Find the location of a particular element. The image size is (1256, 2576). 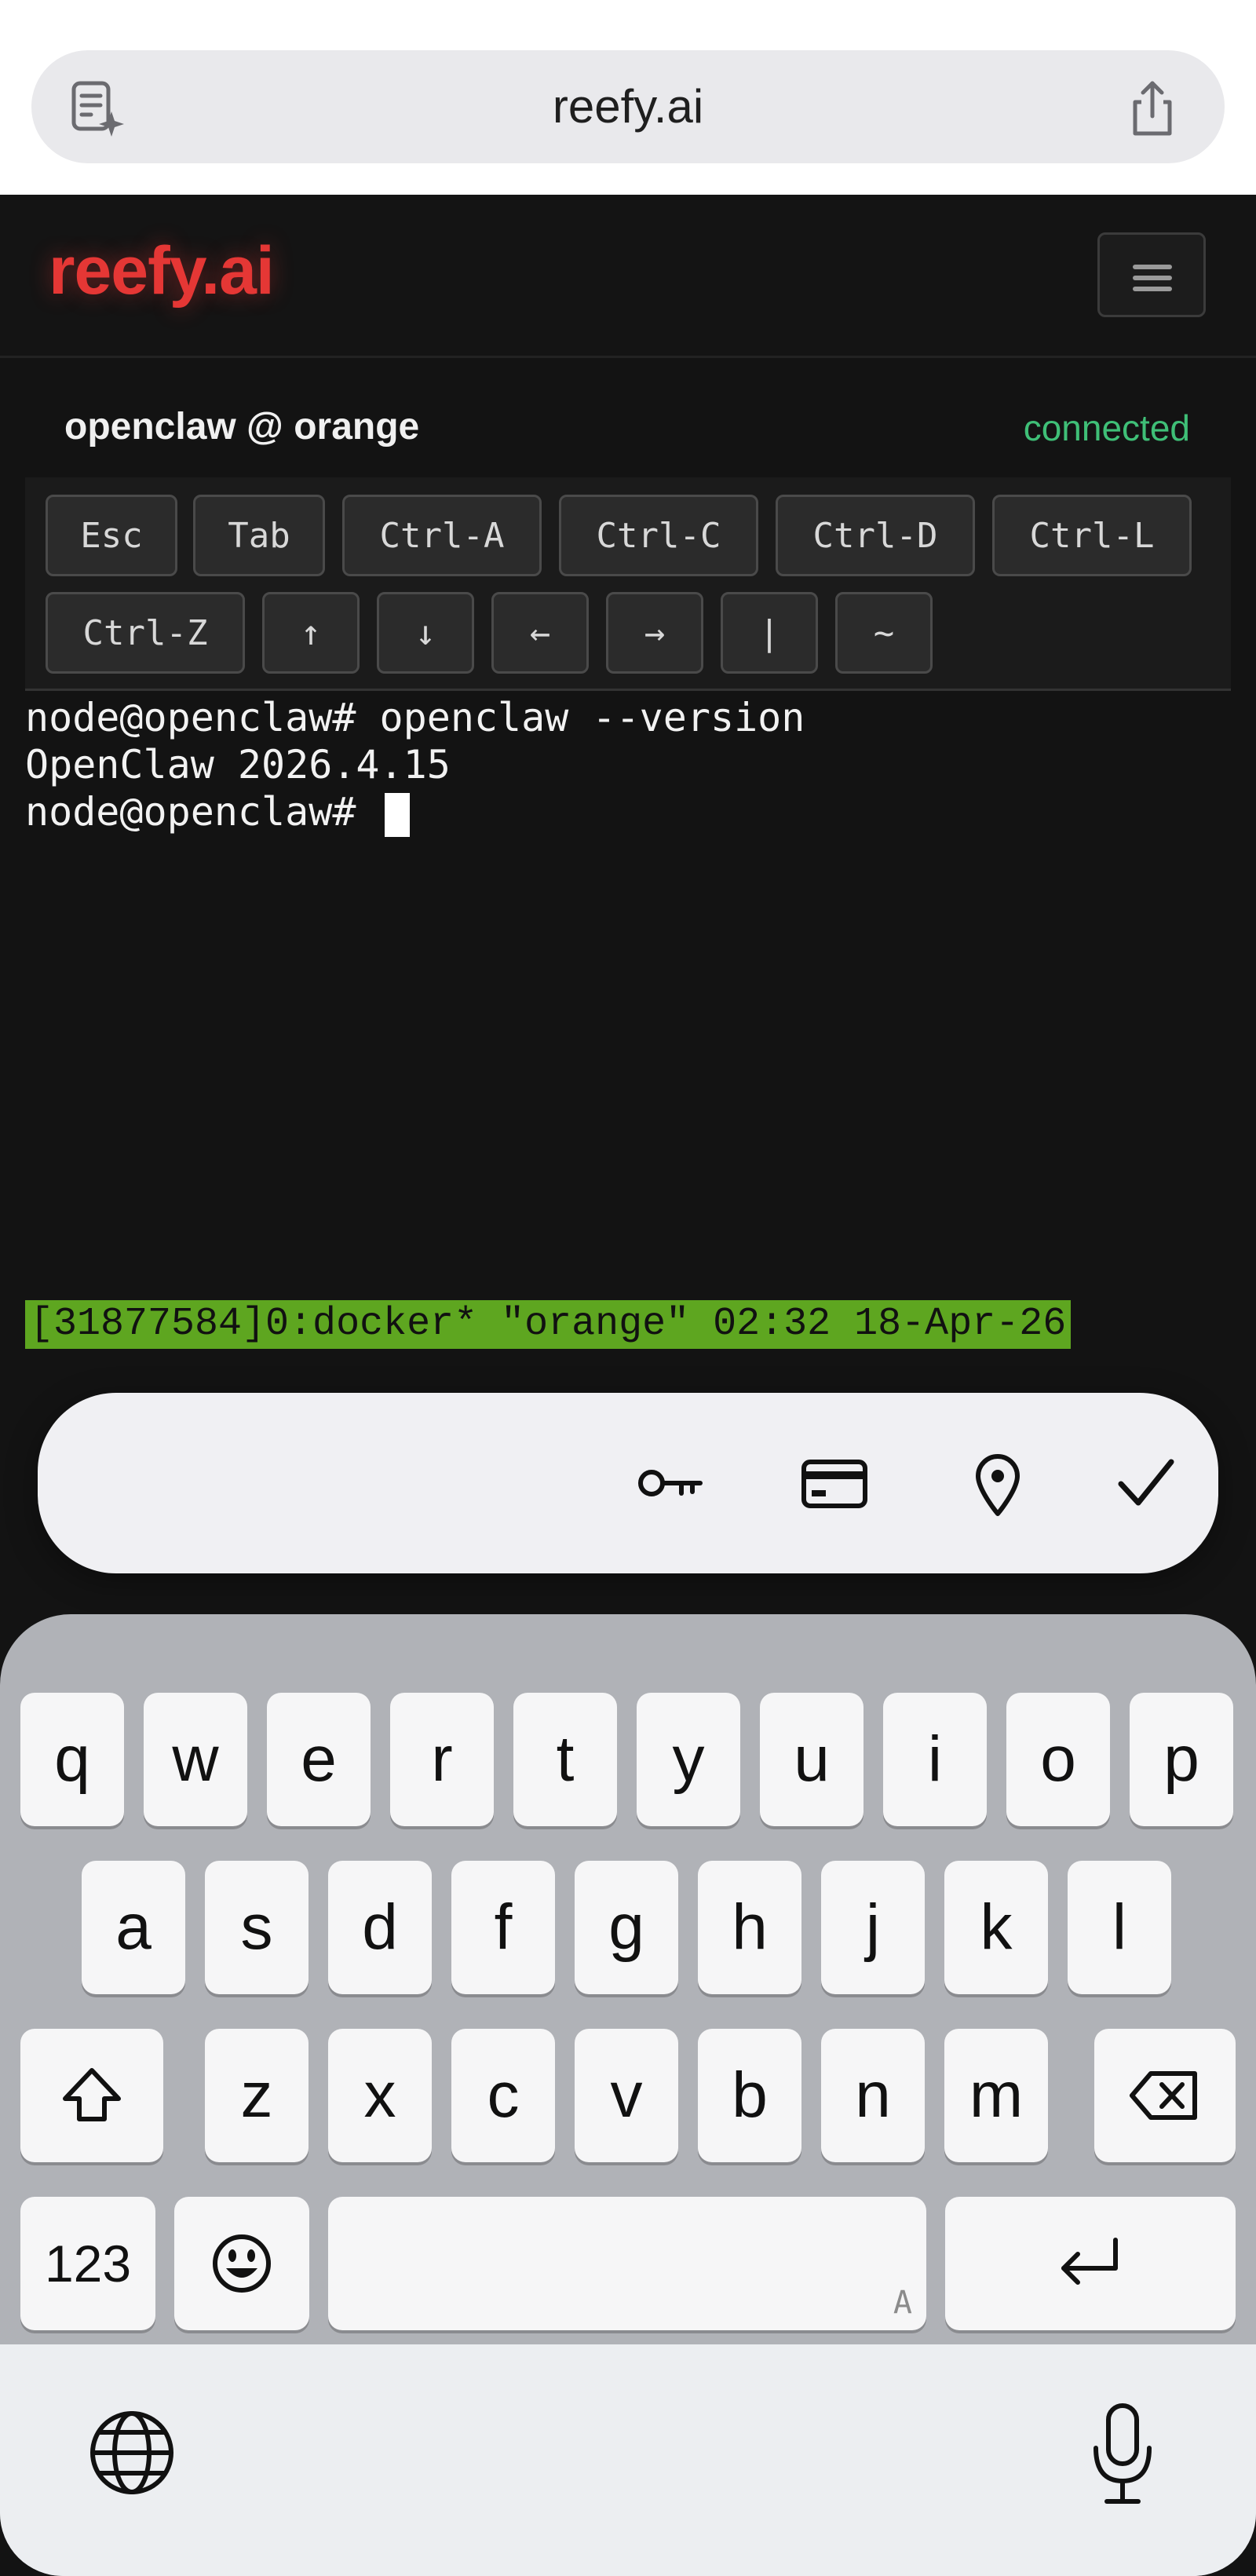

browser-toolbar: reefy.ai is located at coordinates (628, 97).